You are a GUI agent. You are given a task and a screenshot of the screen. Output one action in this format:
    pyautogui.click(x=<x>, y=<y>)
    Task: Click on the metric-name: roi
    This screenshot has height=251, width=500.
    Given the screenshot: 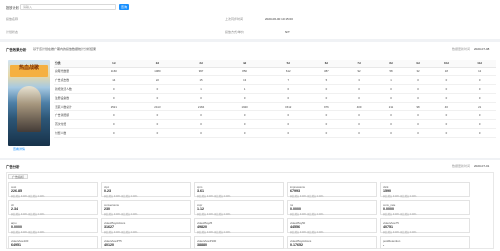 What is the action you would take?
    pyautogui.click(x=292, y=204)
    